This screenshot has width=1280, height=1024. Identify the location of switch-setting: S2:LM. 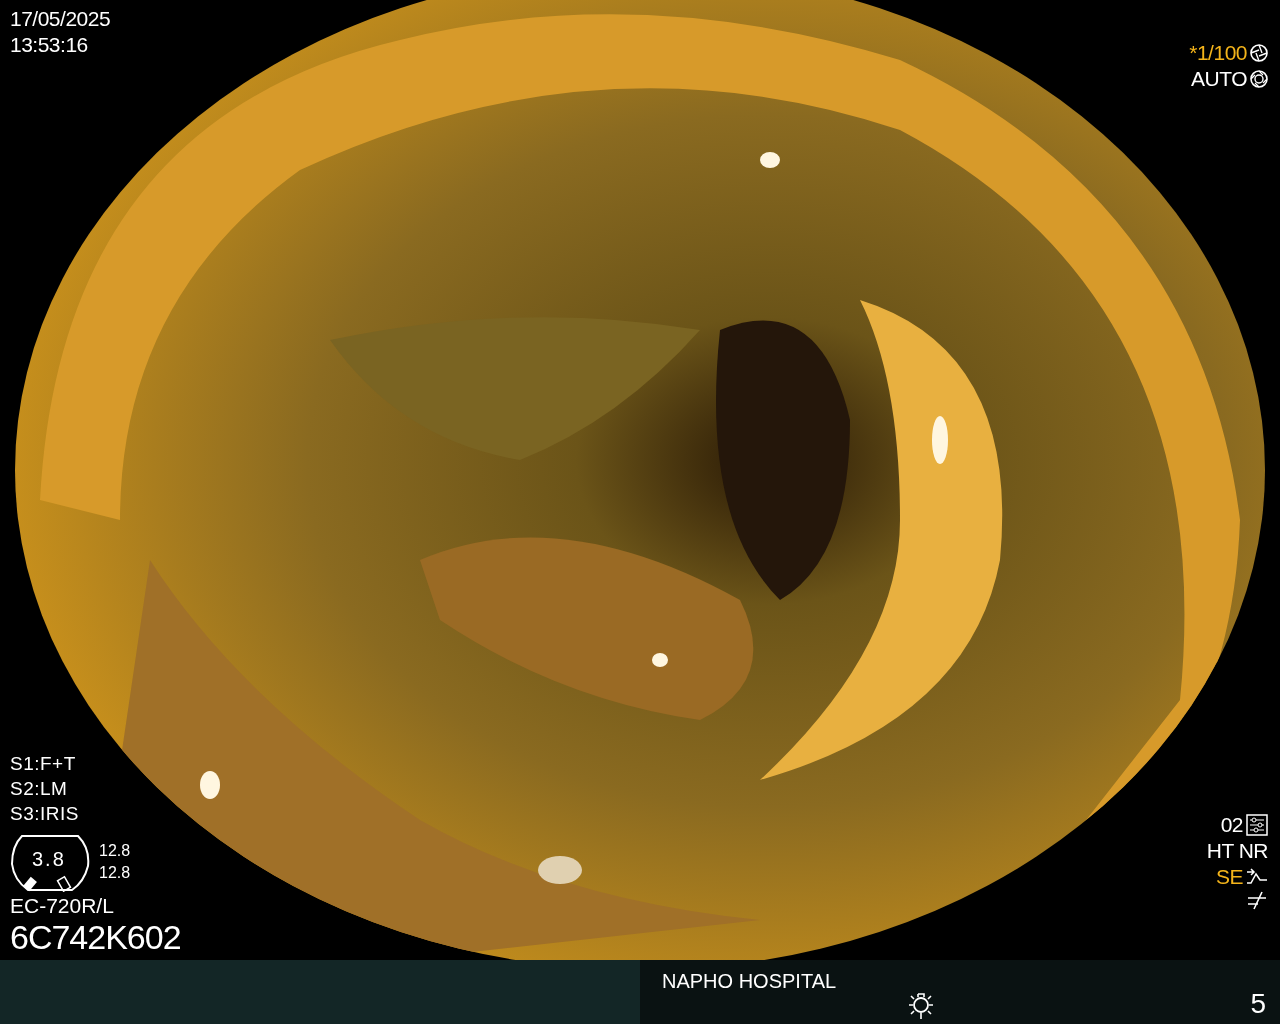
(39, 788).